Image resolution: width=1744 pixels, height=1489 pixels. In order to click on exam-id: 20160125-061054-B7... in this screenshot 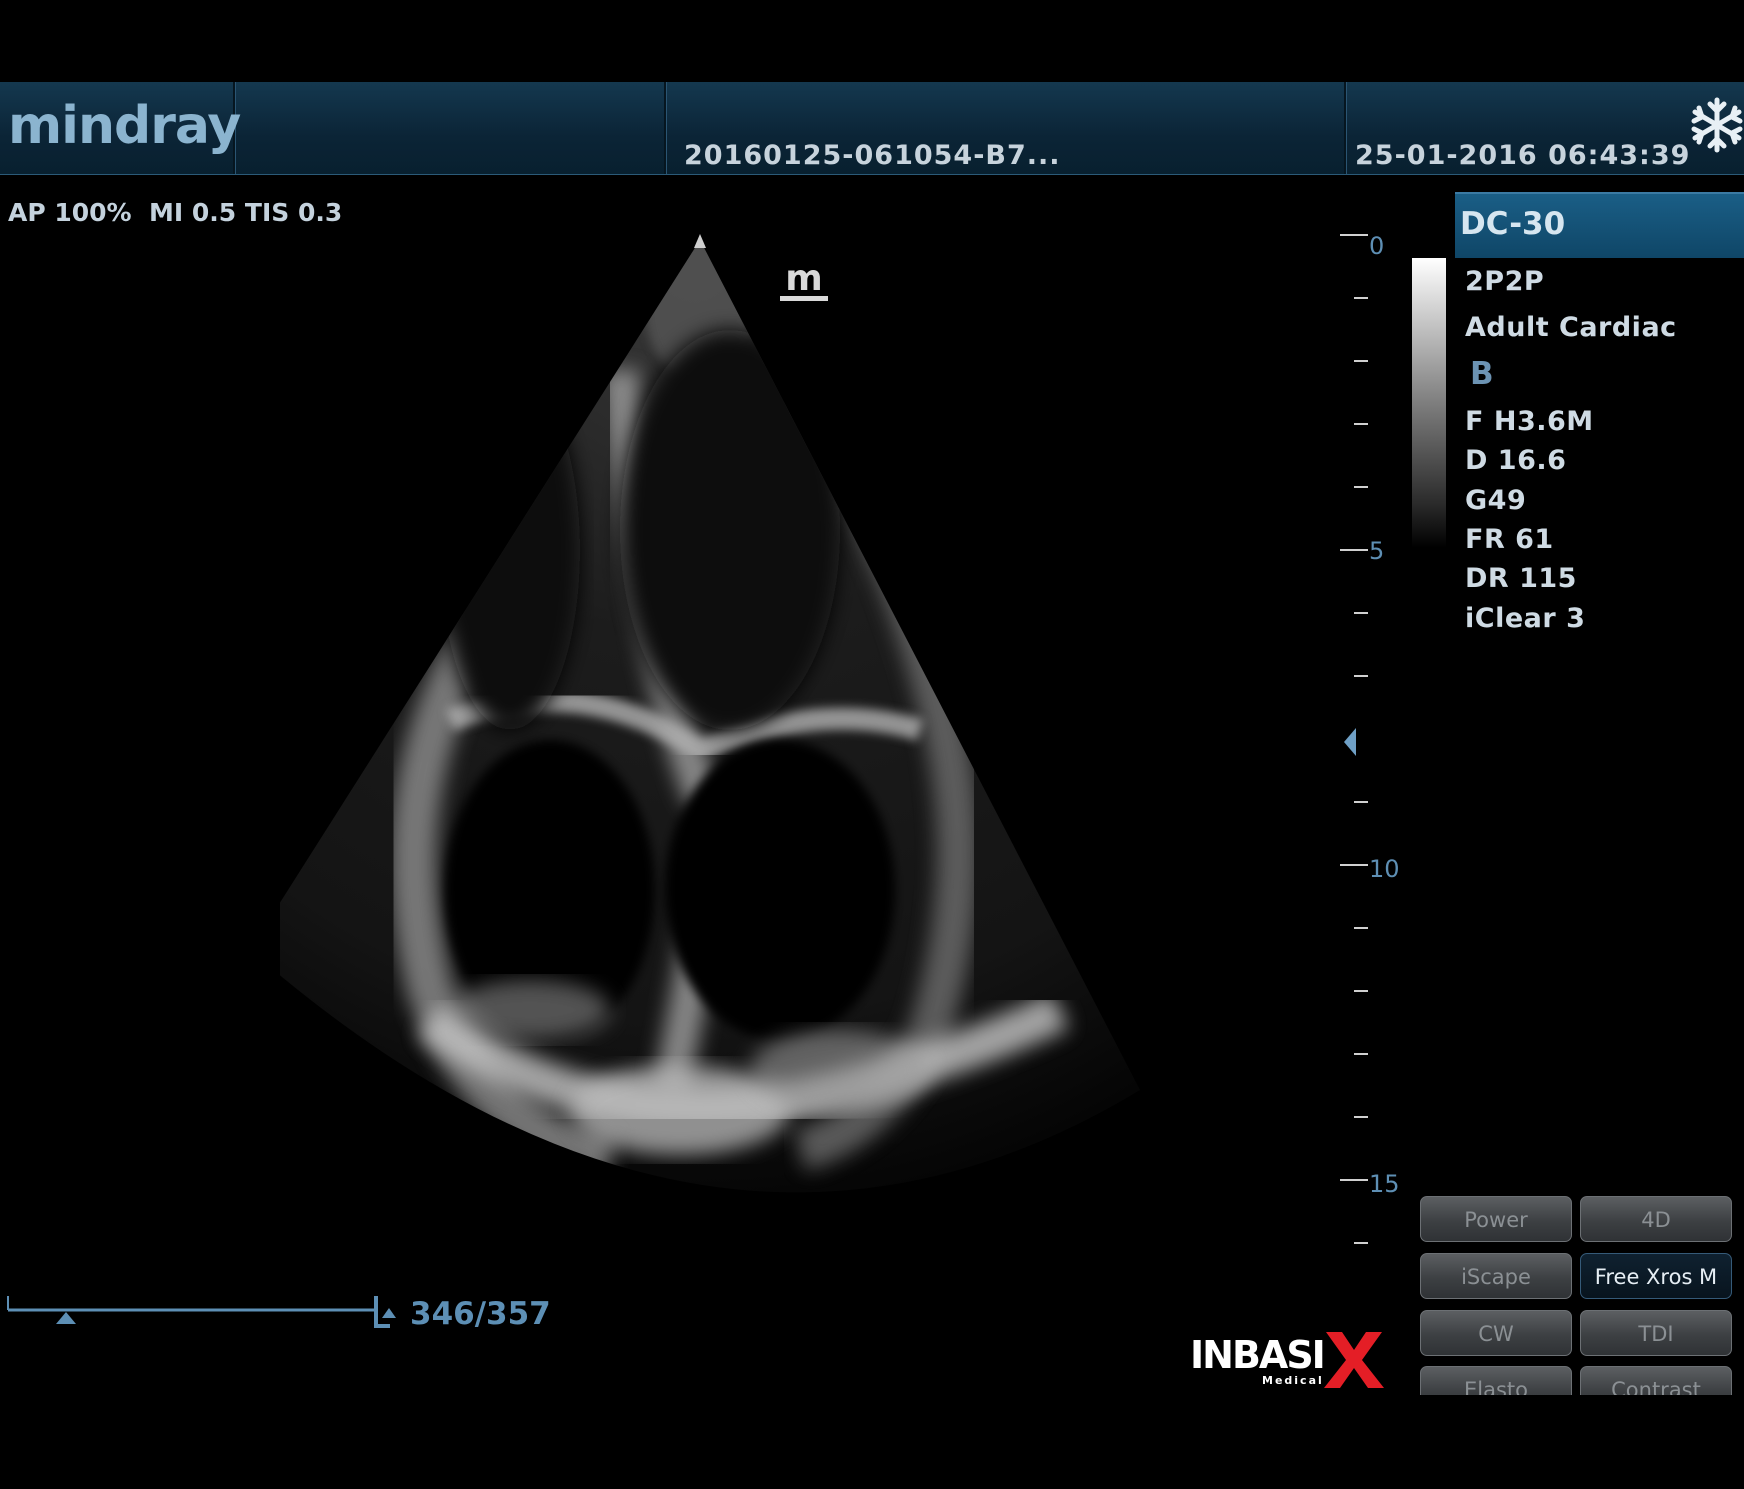, I will do `click(872, 155)`.